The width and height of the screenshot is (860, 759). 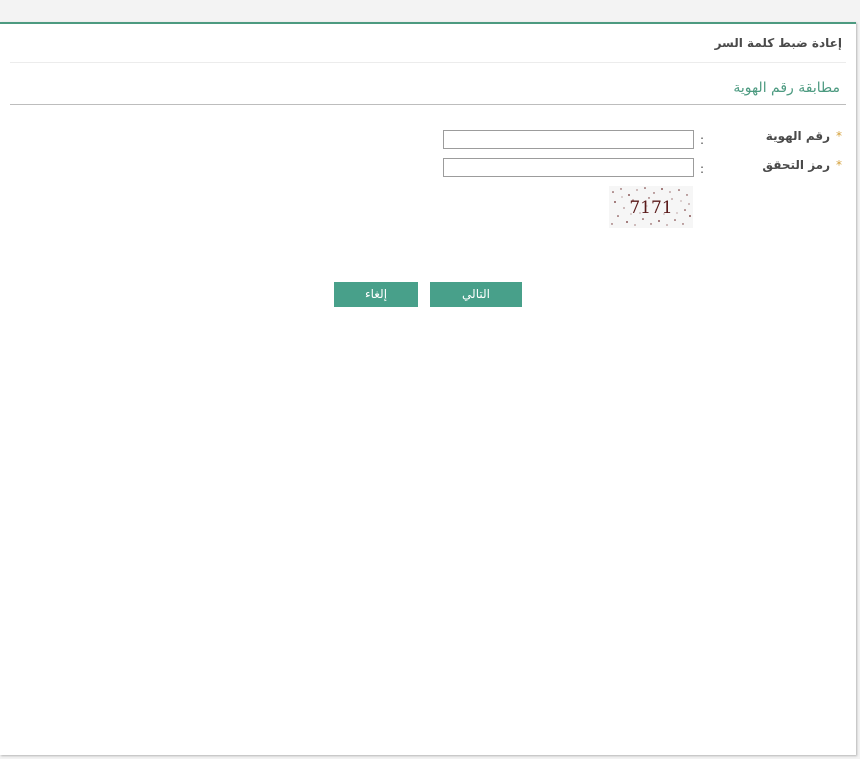 I want to click on cancel-button: إلغاء, so click(x=376, y=294).